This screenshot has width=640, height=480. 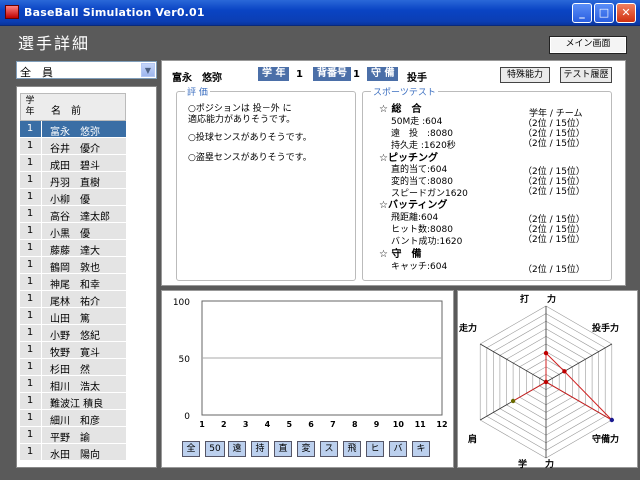 I want to click on y-tick-label: 100, so click(x=181, y=303).